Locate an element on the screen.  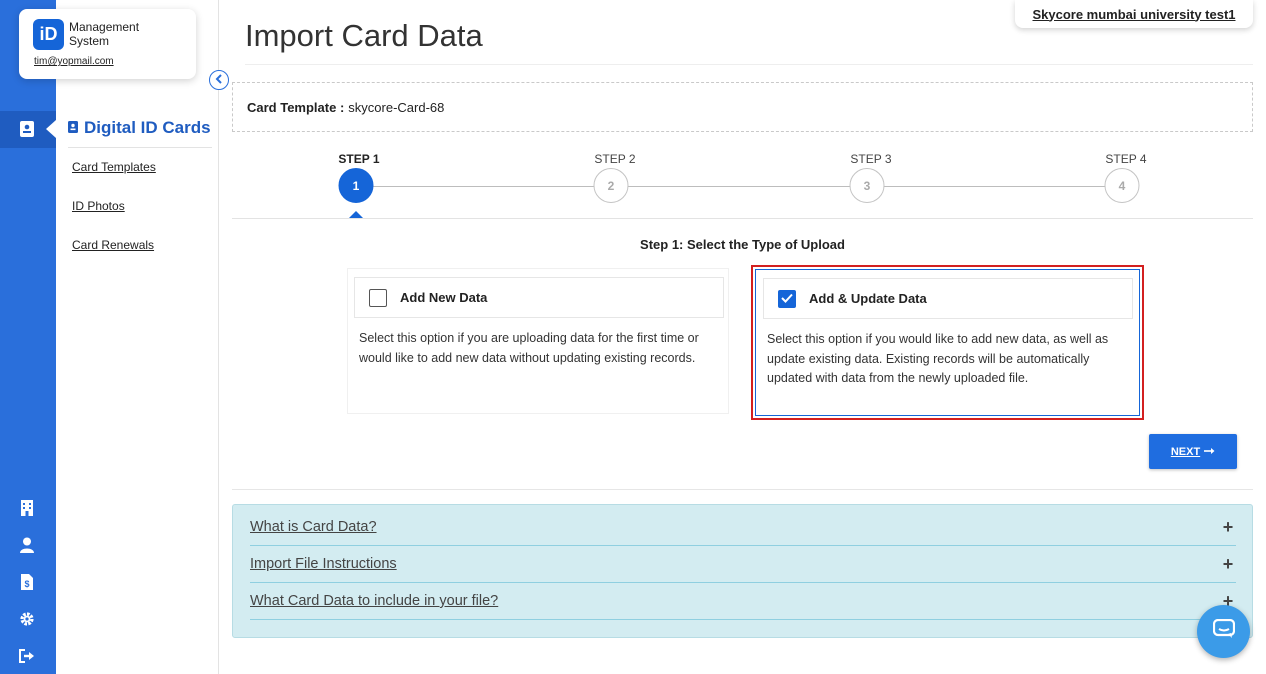
brand-name: Management System is located at coordinates (104, 34).